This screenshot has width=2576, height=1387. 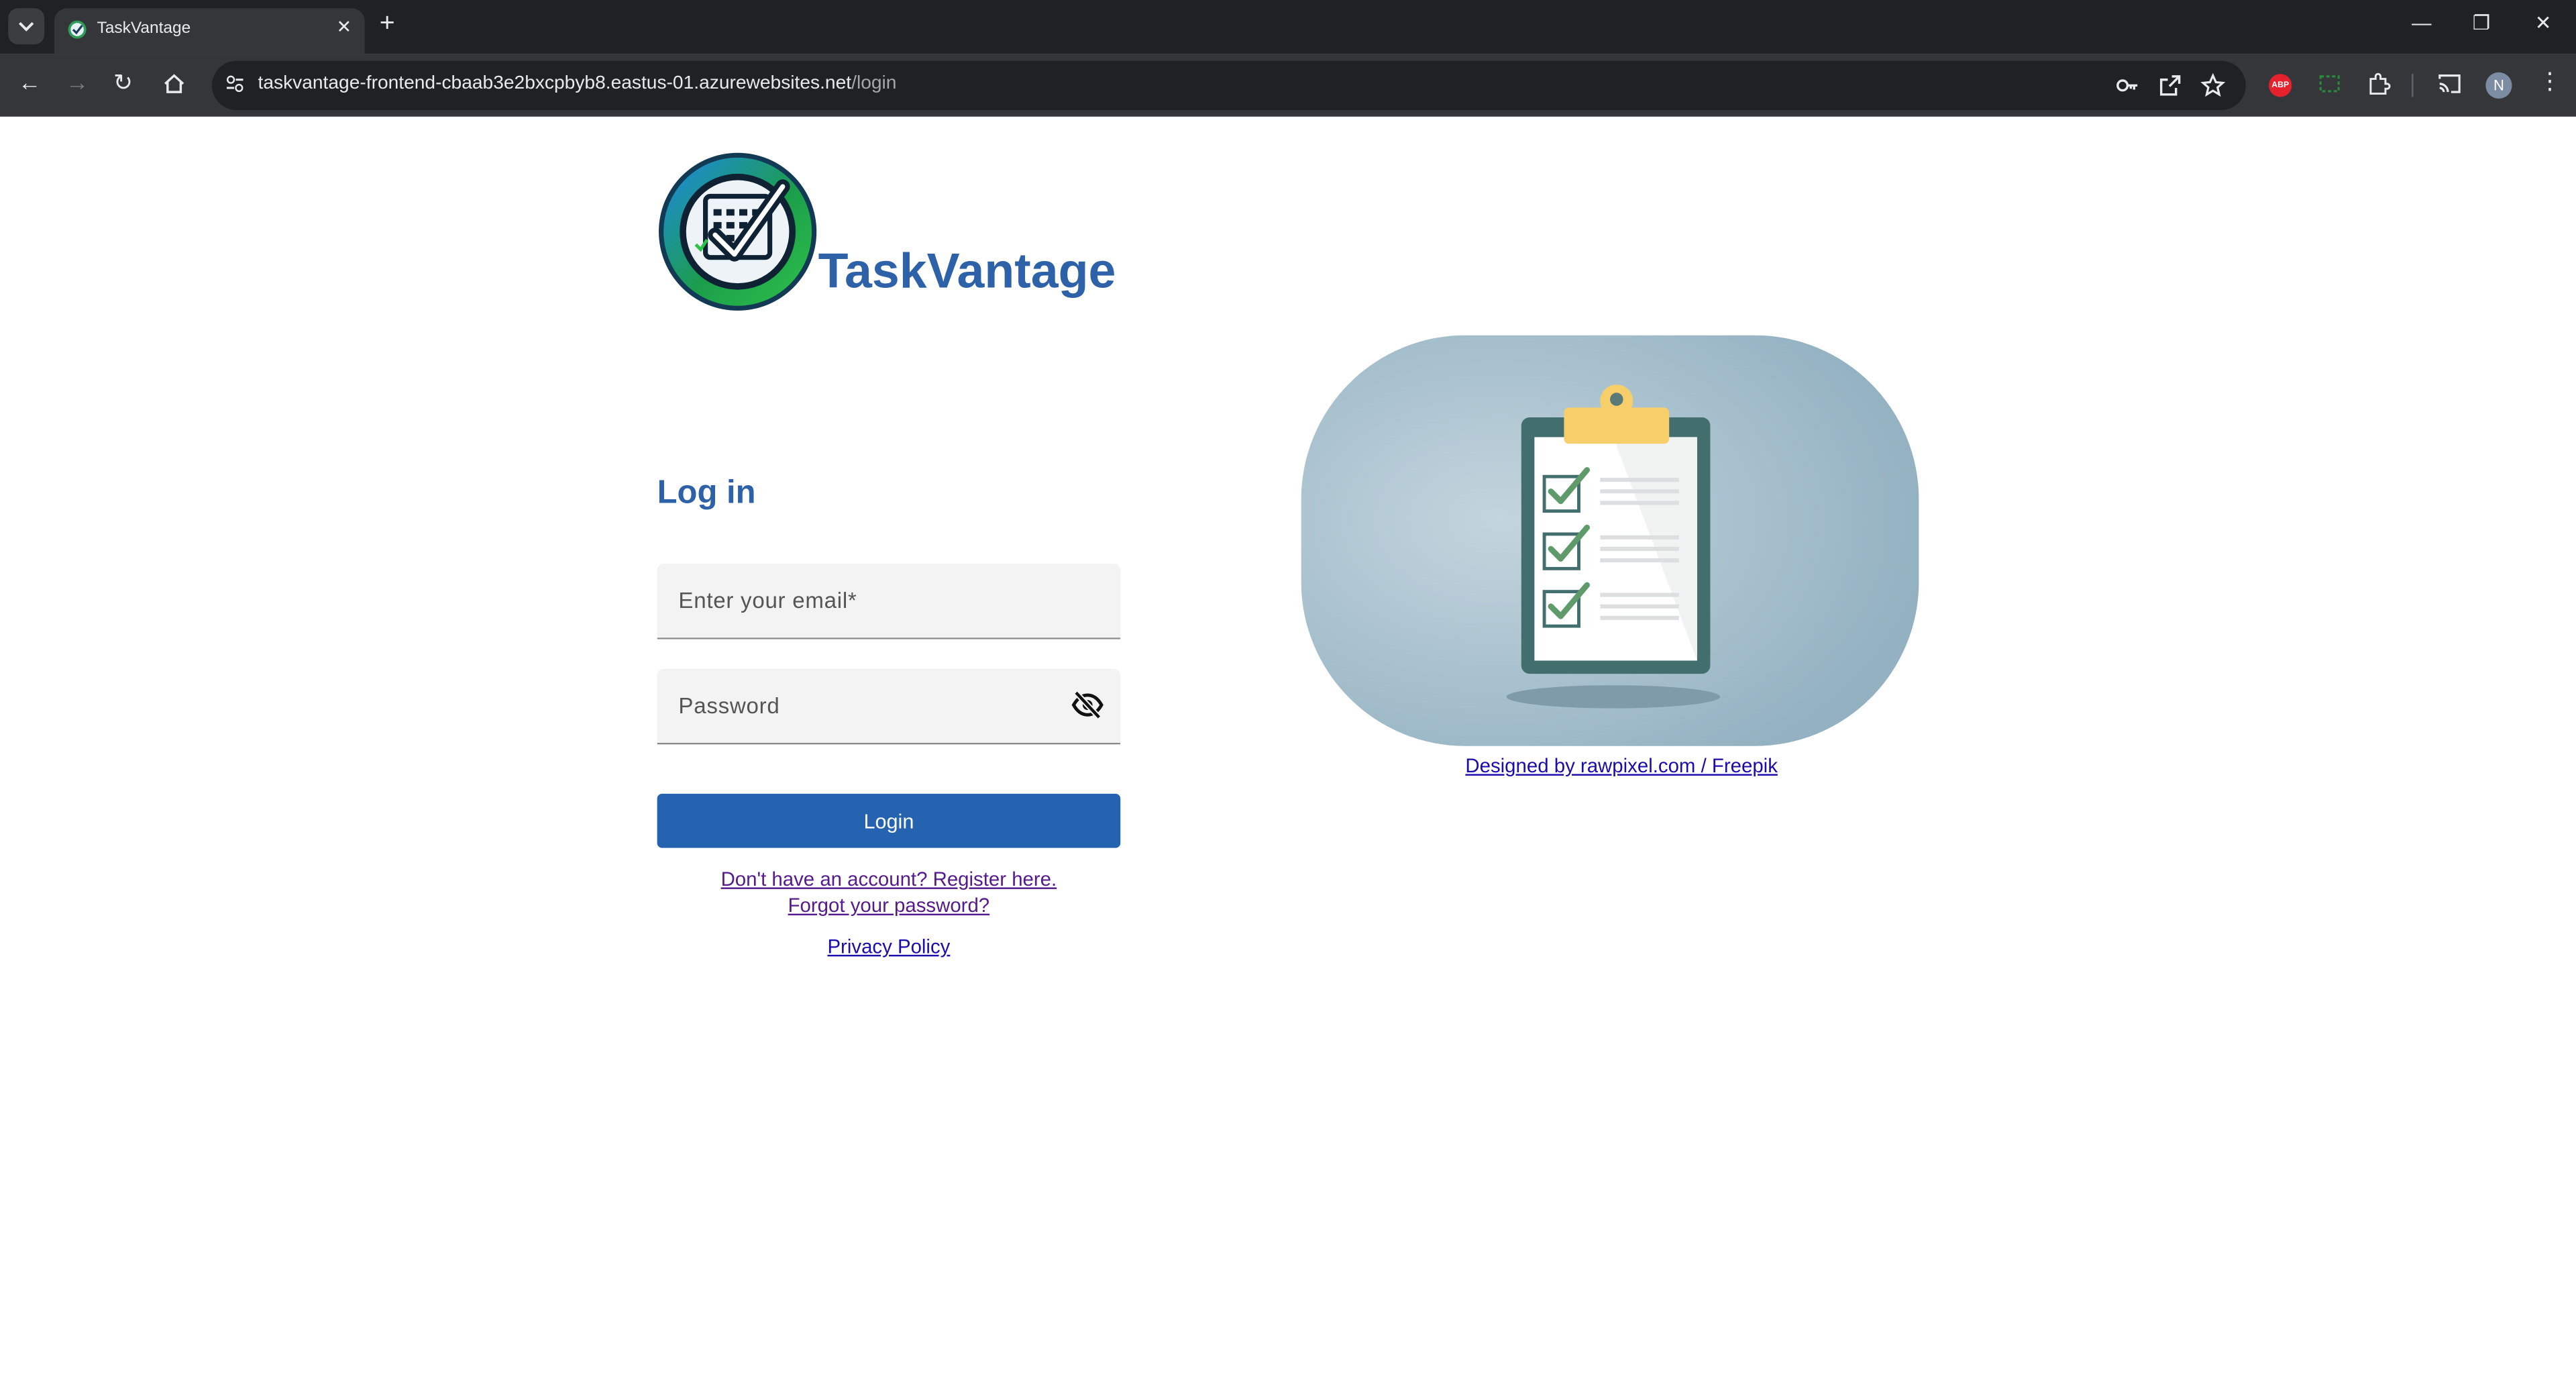 What do you see at coordinates (344, 27) in the screenshot?
I see `close-tab-icon: ✕` at bounding box center [344, 27].